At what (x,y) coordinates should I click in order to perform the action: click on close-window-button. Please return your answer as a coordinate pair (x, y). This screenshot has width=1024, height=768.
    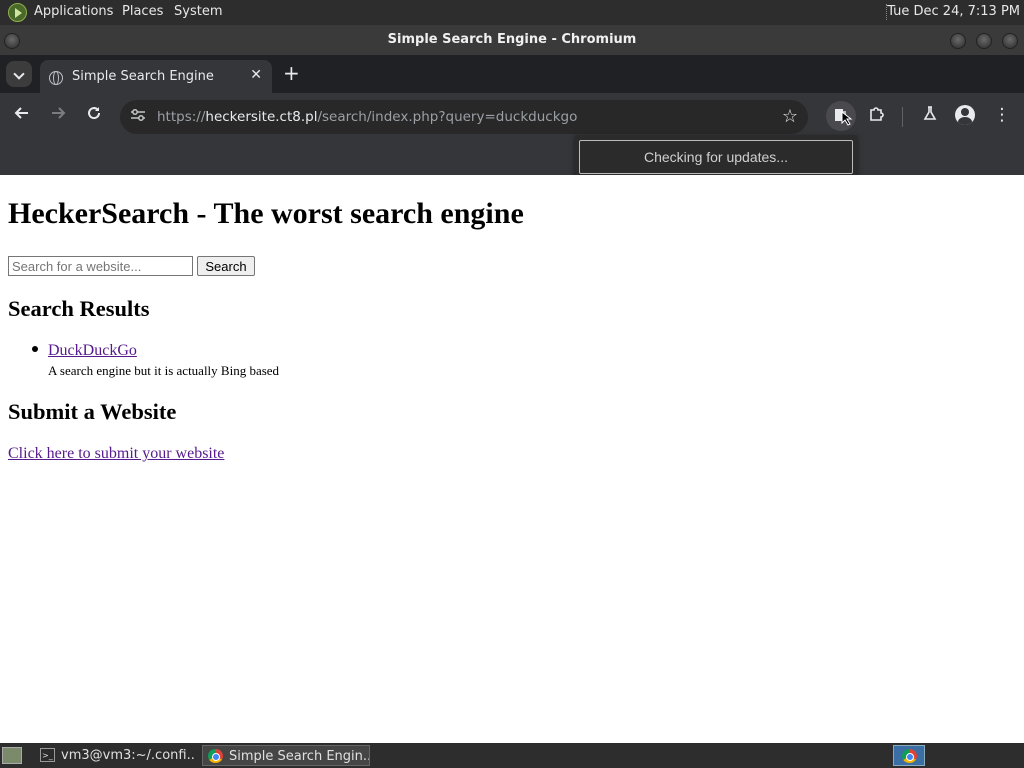
    Looking at the image, I should click on (1010, 41).